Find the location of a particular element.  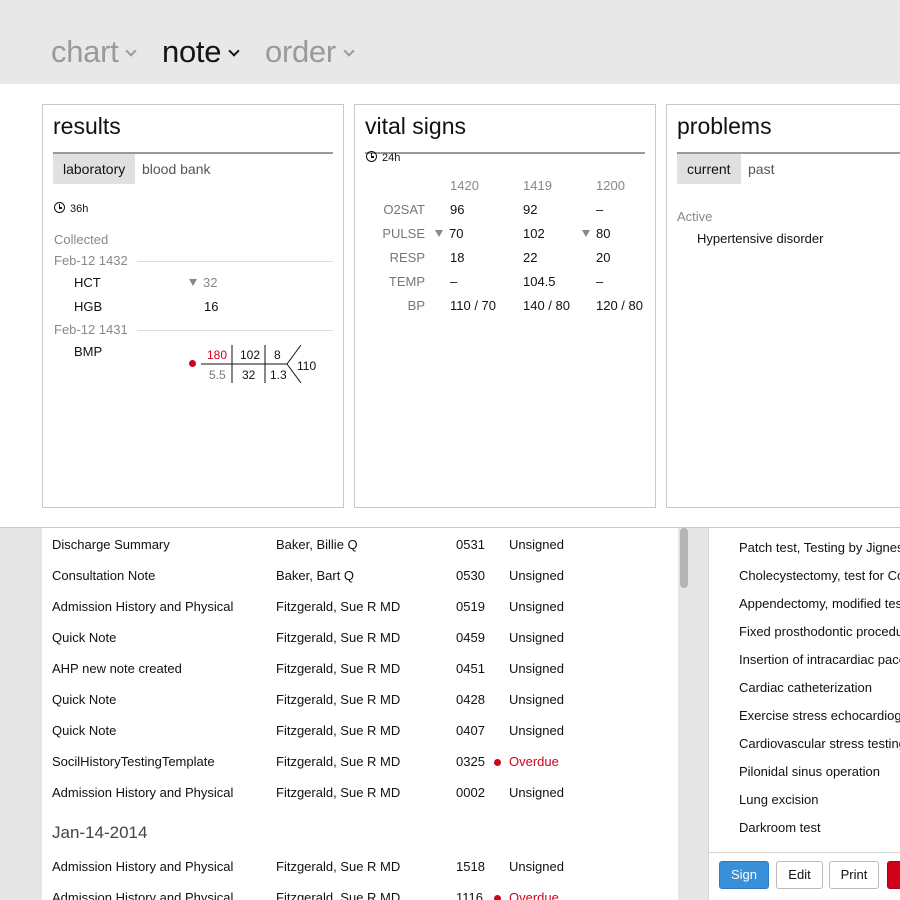

vitals-range-label: 24h is located at coordinates (391, 158).